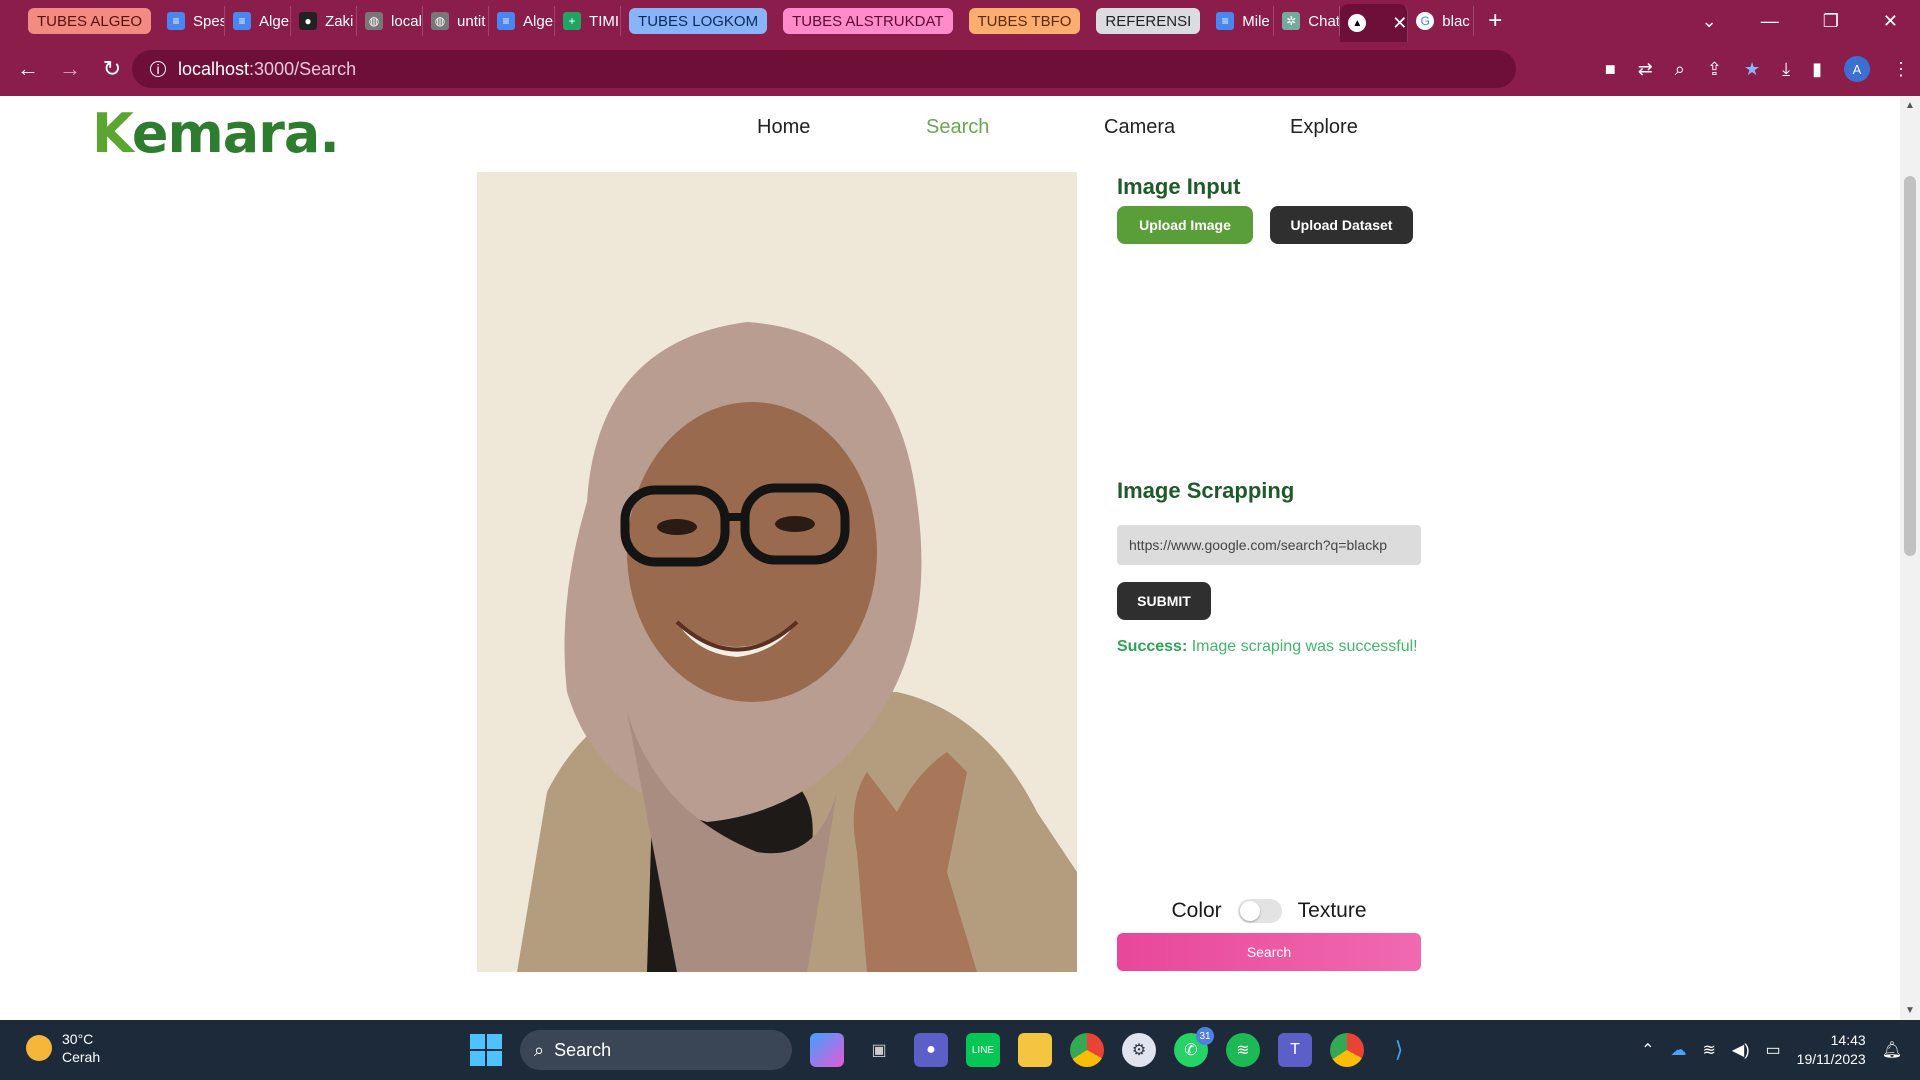  I want to click on color-label: Color, so click(1196, 910).